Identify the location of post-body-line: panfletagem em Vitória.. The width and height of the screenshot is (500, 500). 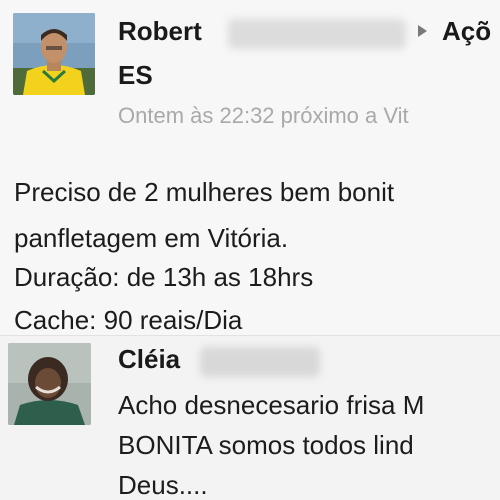
(151, 238).